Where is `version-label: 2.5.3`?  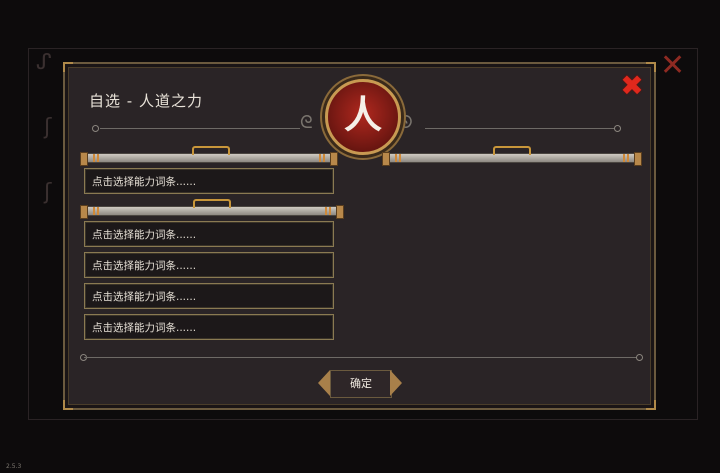
version-label: 2.5.3 is located at coordinates (14, 466).